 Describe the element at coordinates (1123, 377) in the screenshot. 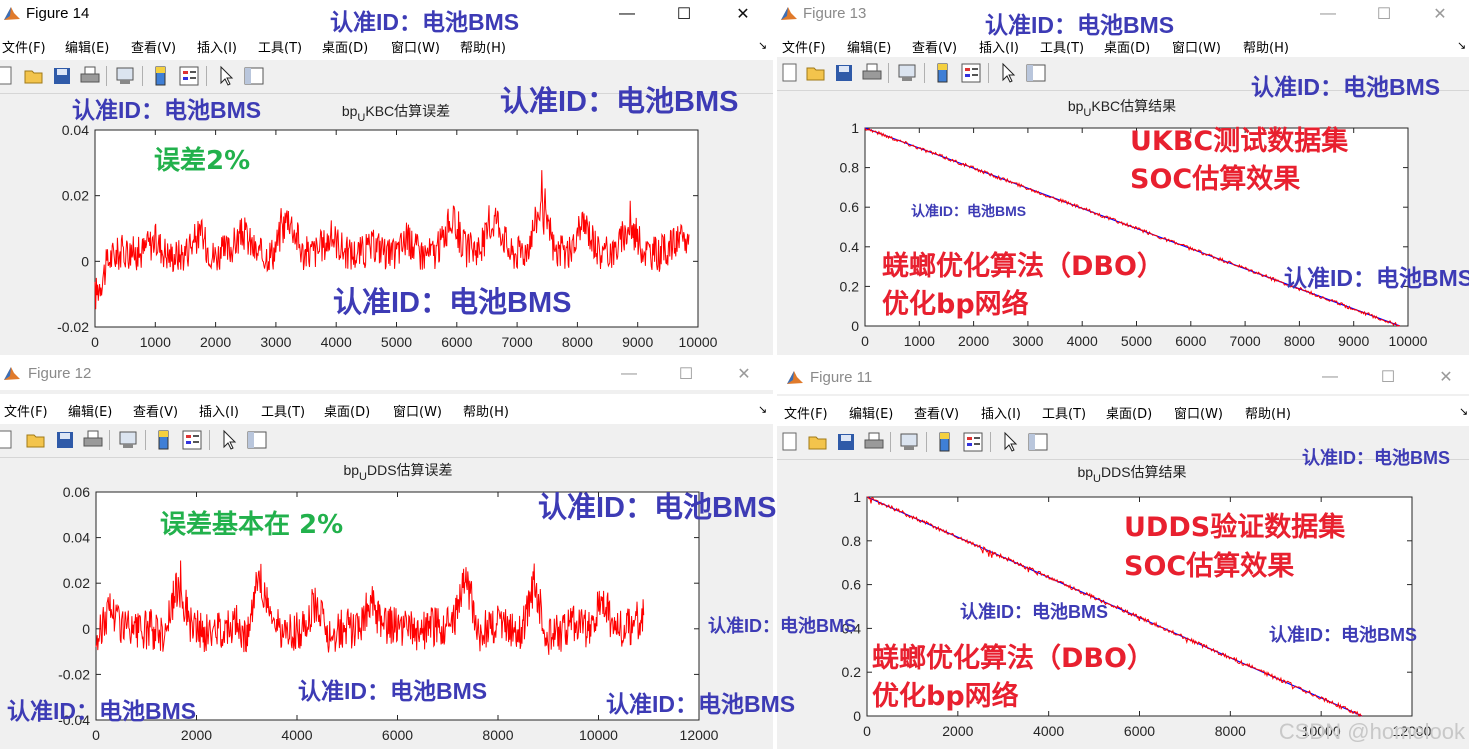

I see `title-bar: Figure 11 — ☐ ✕` at that location.